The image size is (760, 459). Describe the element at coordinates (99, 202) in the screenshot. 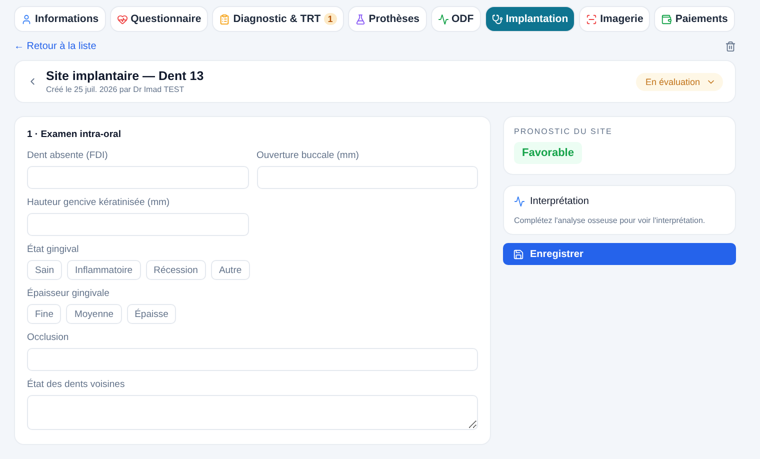

I see `field-label: Hauteur gencive kératinisée (mm)` at that location.